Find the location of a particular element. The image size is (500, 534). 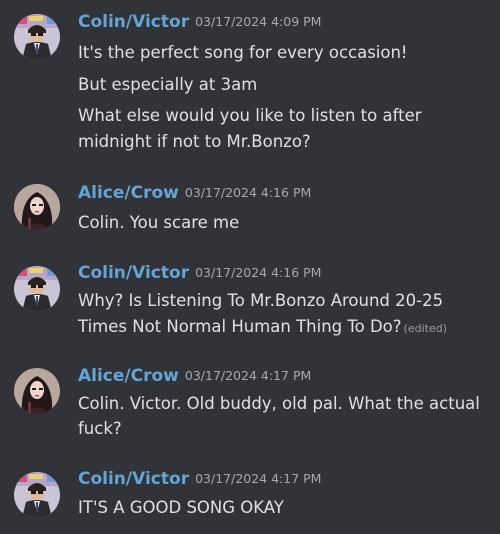

message-header: Colin/Victor 03/17/2024 4:09 PM is located at coordinates (199, 22).